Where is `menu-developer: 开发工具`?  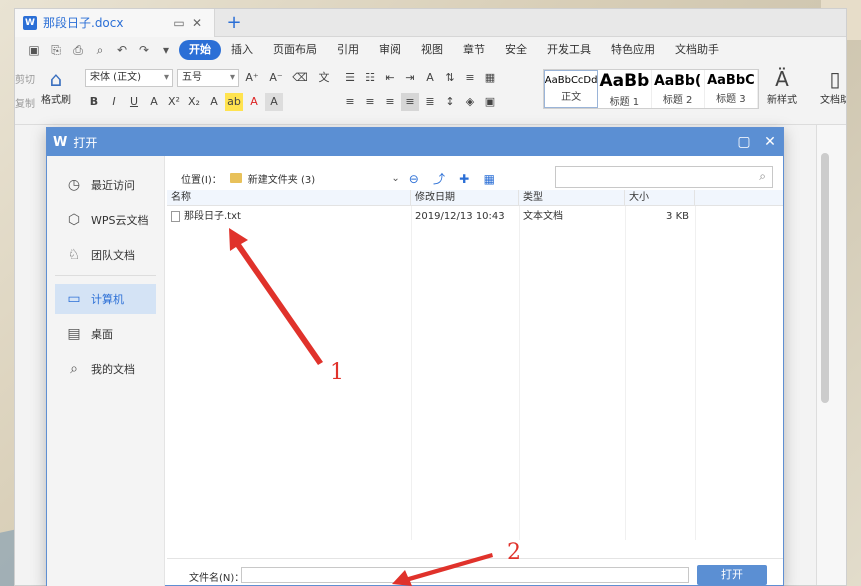 menu-developer: 开发工具 is located at coordinates (569, 50).